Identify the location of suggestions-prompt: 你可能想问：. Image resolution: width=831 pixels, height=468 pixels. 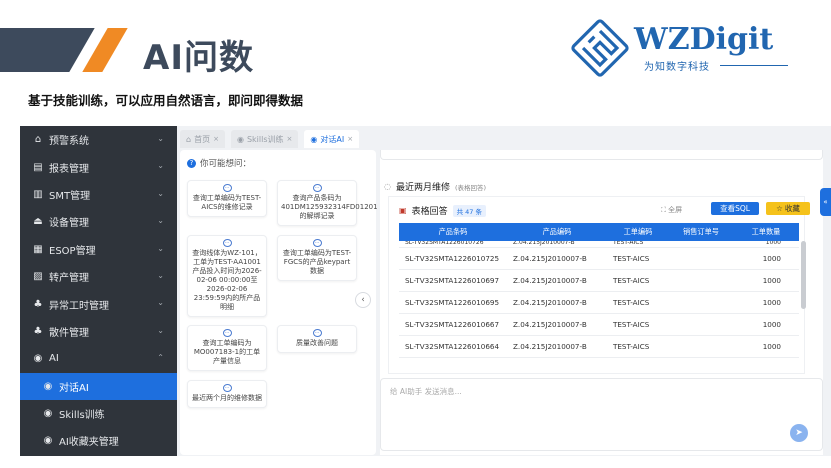
(226, 164).